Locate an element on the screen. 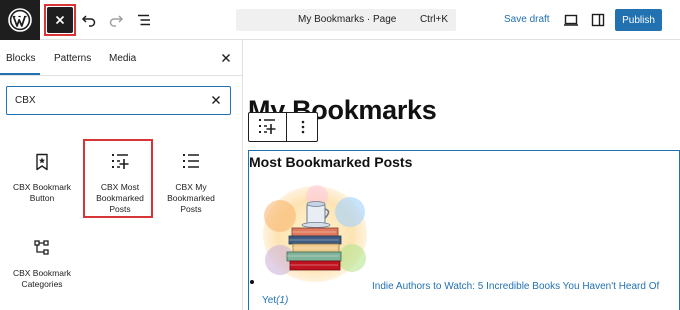 The height and width of the screenshot is (310, 680). post-title-continued: Yet is located at coordinates (269, 300).